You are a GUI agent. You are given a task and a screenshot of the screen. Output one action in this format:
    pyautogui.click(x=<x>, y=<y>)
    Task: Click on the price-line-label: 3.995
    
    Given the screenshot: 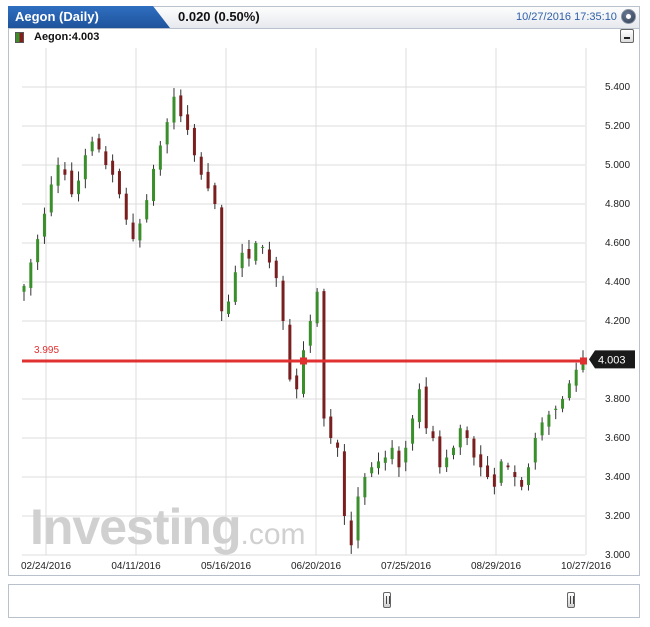 What is the action you would take?
    pyautogui.click(x=46, y=350)
    